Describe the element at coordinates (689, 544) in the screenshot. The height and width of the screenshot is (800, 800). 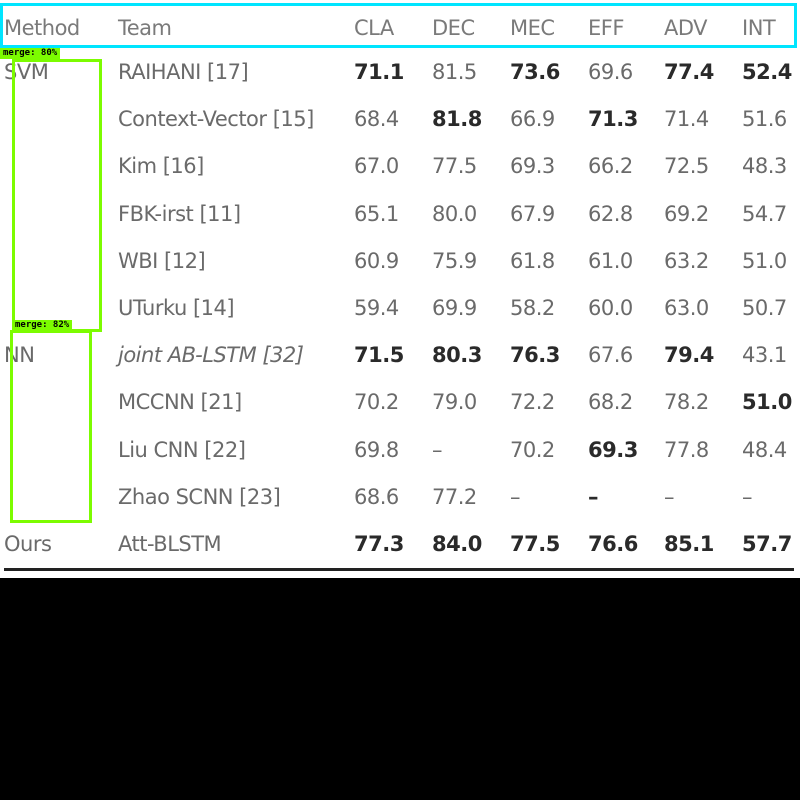
I see `adv-cell: 85.1` at that location.